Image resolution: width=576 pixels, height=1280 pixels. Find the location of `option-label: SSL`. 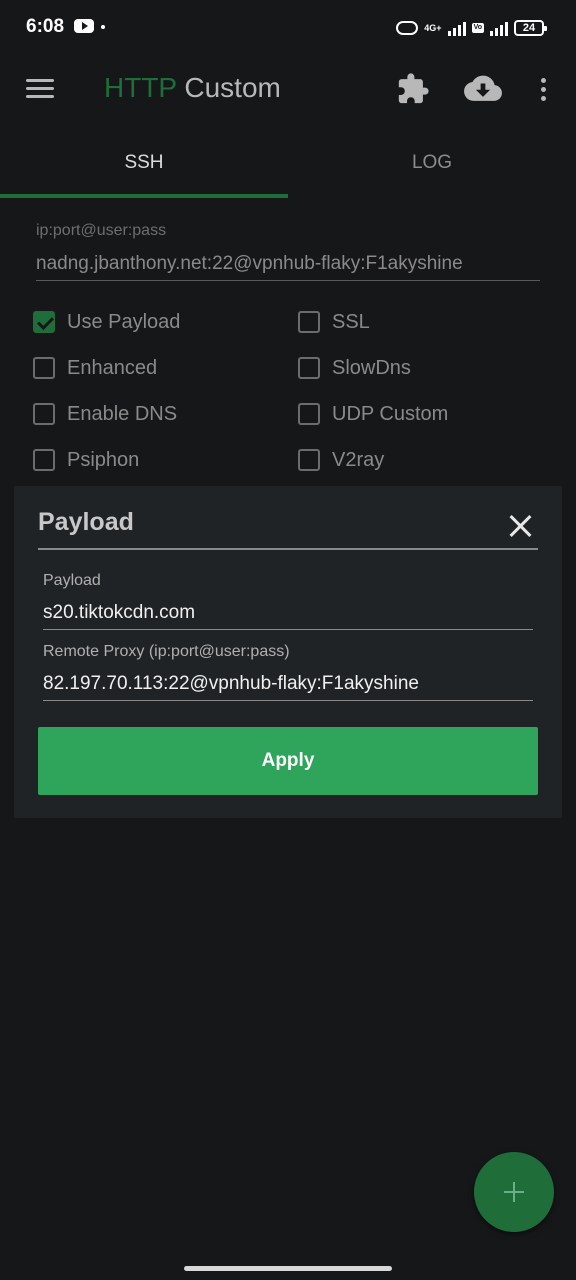

option-label: SSL is located at coordinates (351, 321).